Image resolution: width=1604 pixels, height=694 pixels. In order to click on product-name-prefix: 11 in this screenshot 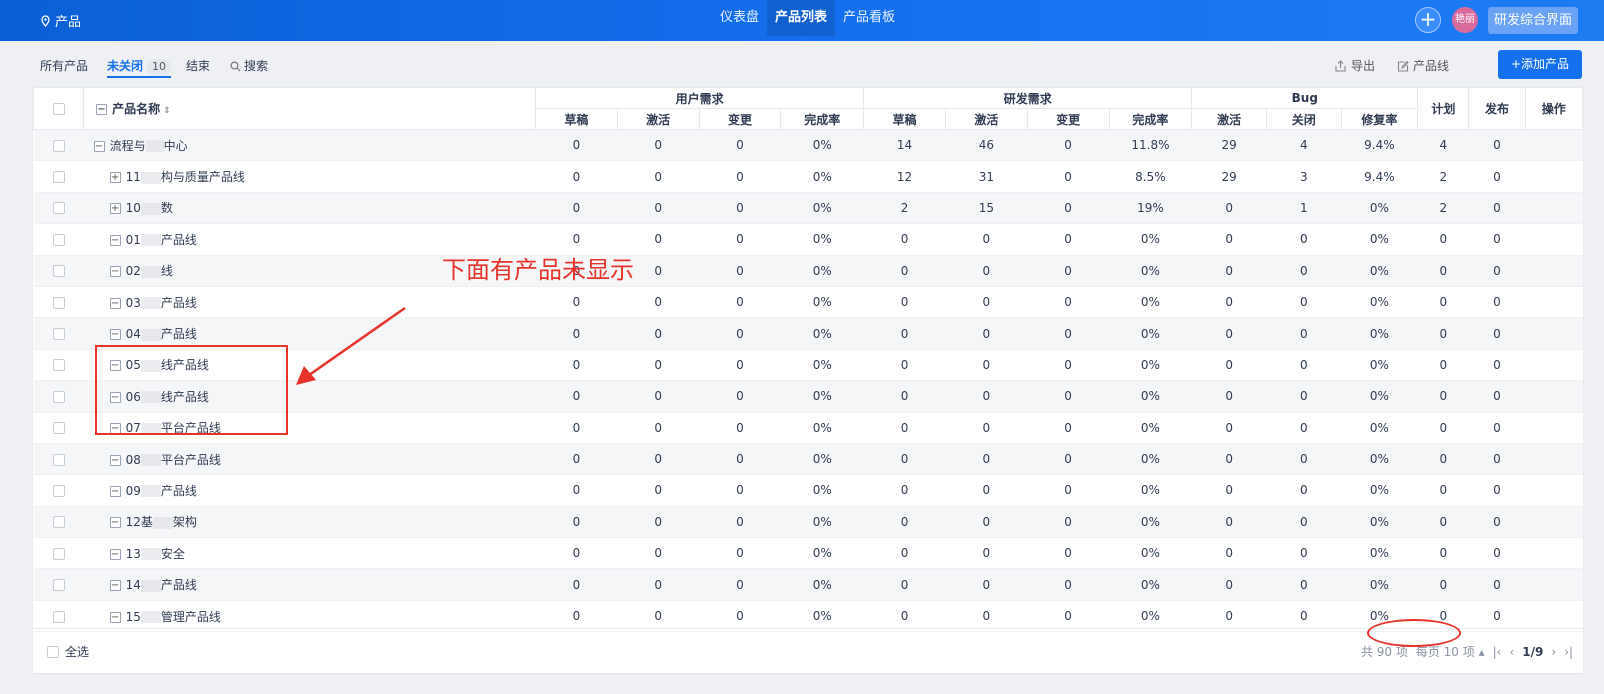, I will do `click(133, 177)`.